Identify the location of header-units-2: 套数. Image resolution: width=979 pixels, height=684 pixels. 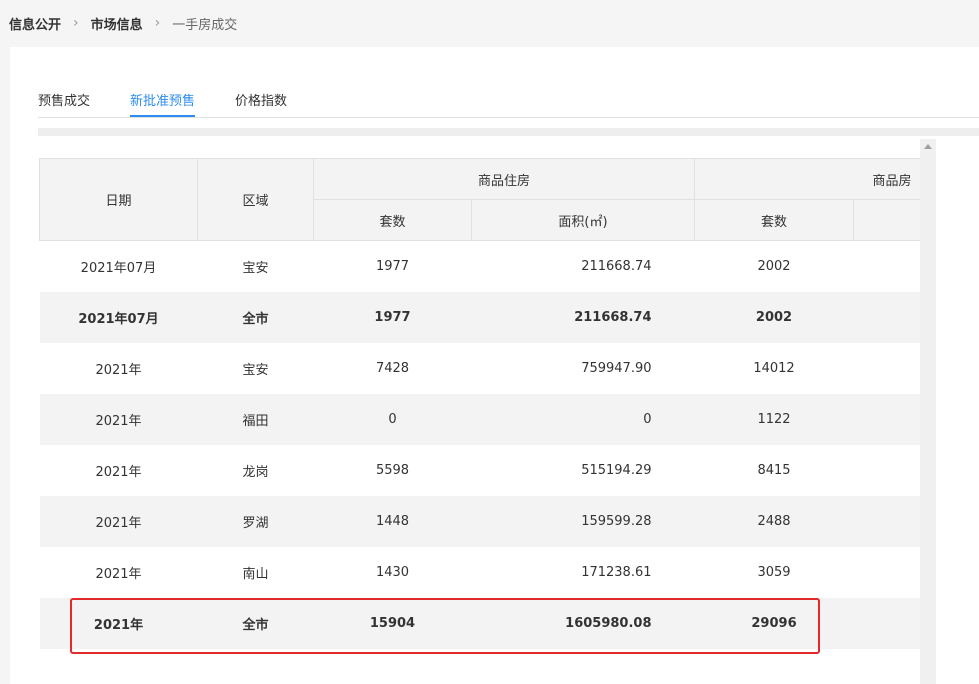
(774, 220).